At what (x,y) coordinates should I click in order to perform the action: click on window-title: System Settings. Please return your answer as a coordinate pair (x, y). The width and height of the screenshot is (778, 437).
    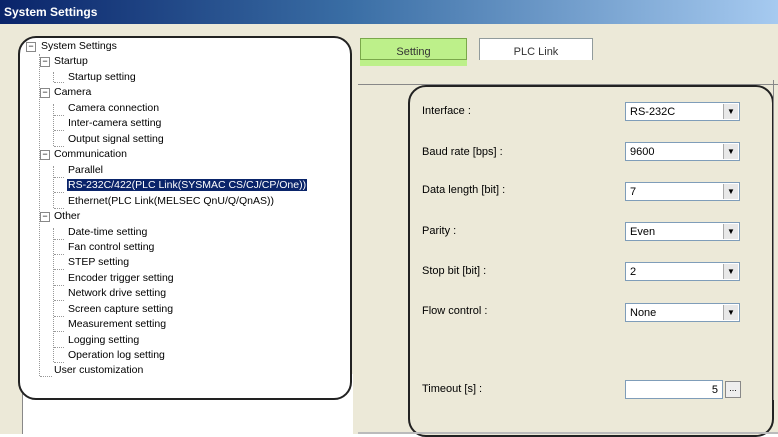
    Looking at the image, I should click on (389, 12).